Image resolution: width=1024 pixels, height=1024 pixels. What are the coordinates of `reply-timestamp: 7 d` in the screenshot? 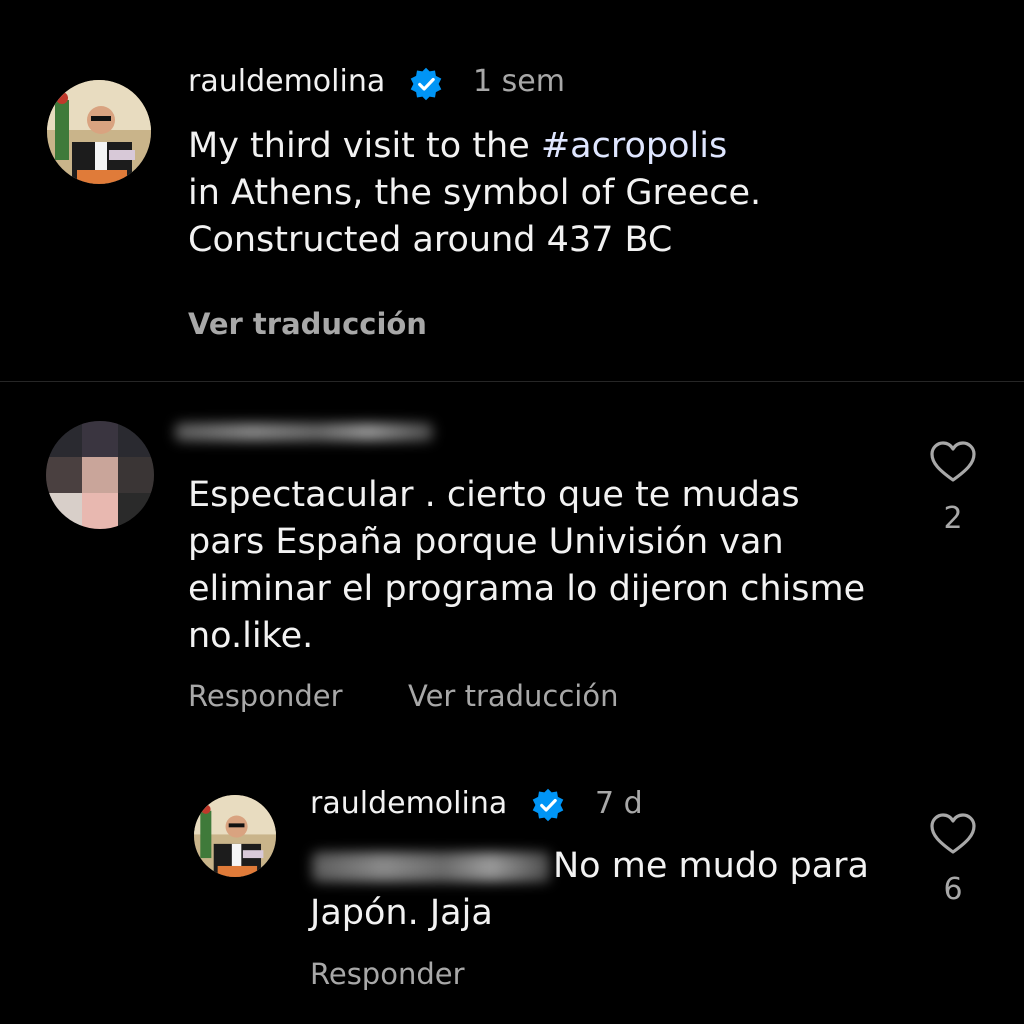 It's located at (619, 803).